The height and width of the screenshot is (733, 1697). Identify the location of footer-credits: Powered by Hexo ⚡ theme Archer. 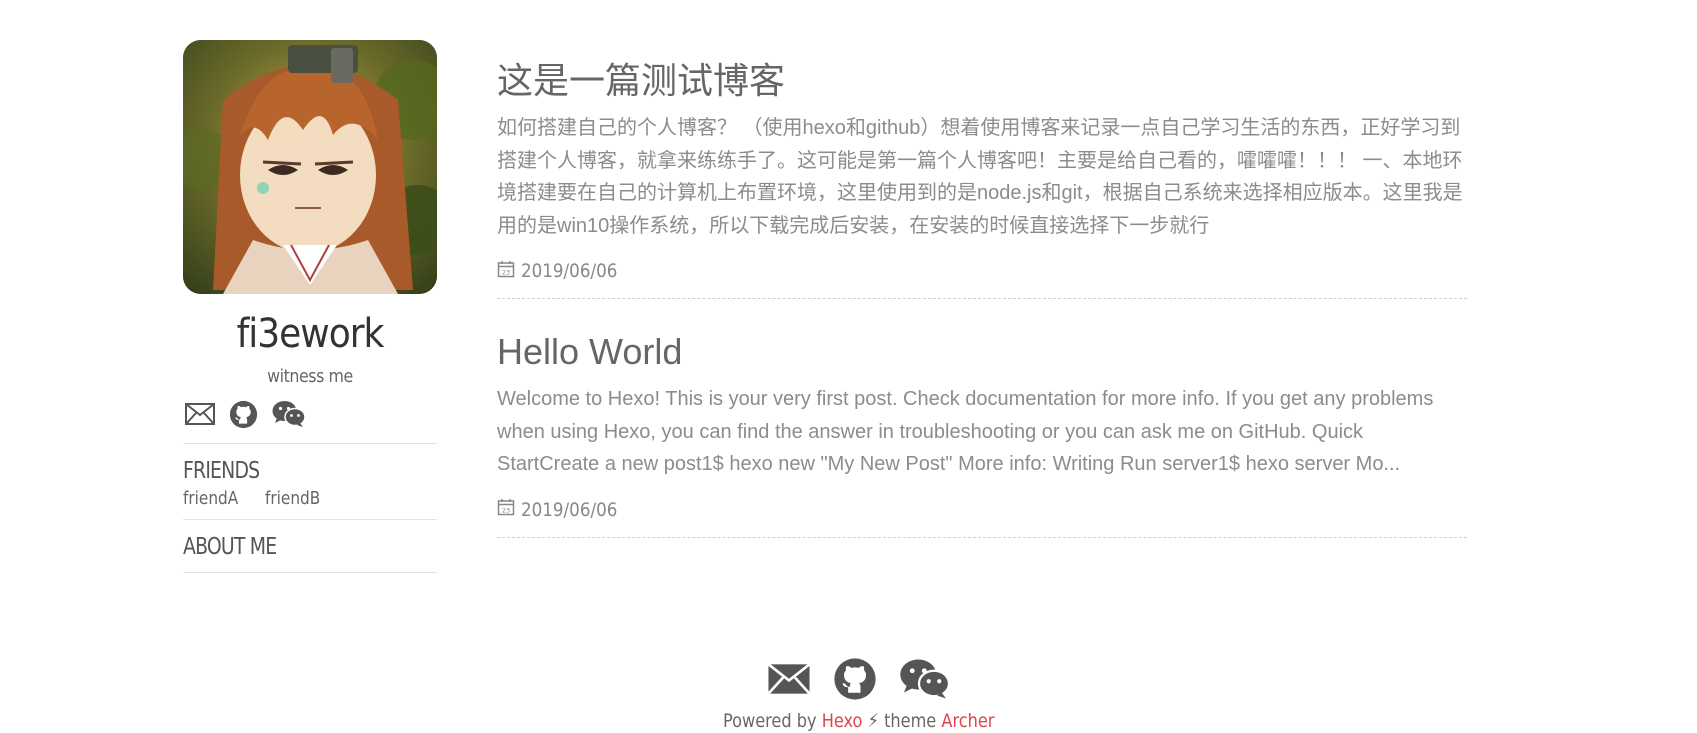
(858, 721).